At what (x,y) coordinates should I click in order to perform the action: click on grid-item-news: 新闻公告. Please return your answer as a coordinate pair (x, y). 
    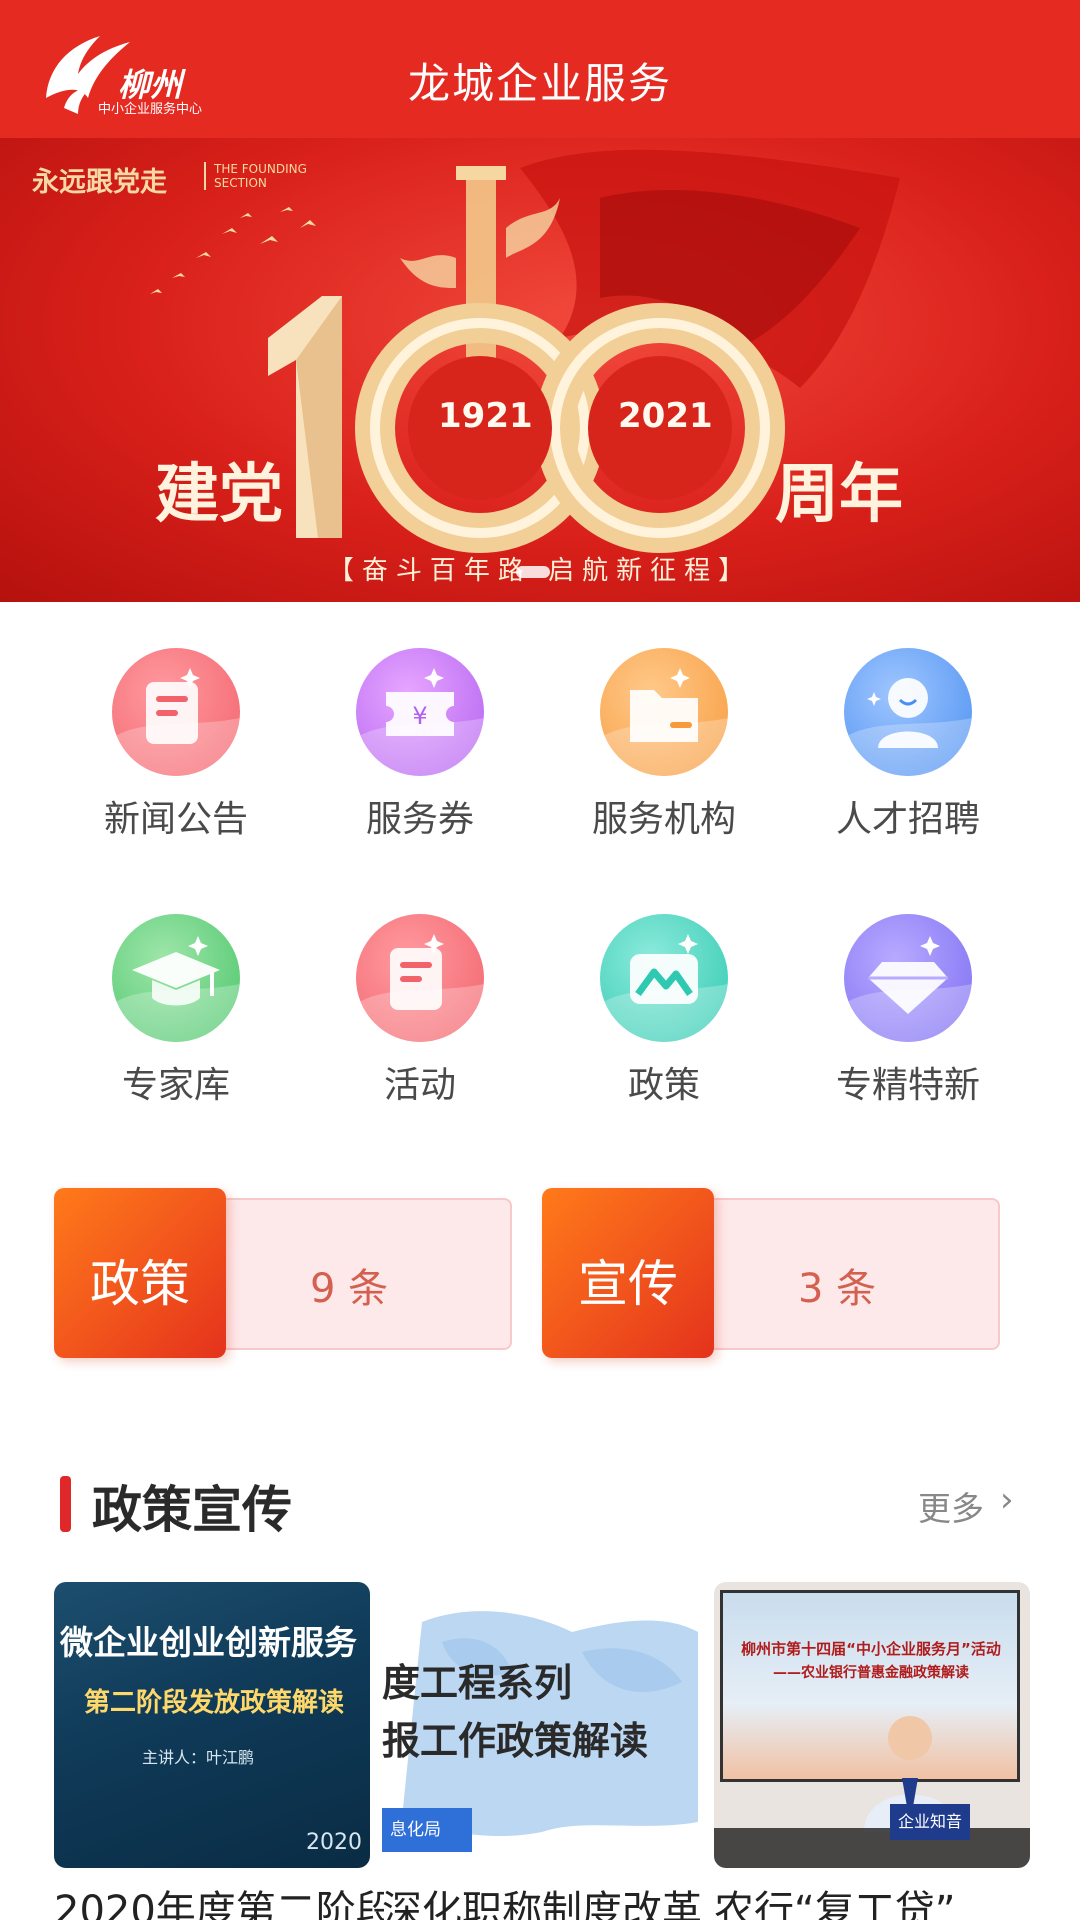
    Looking at the image, I should click on (176, 745).